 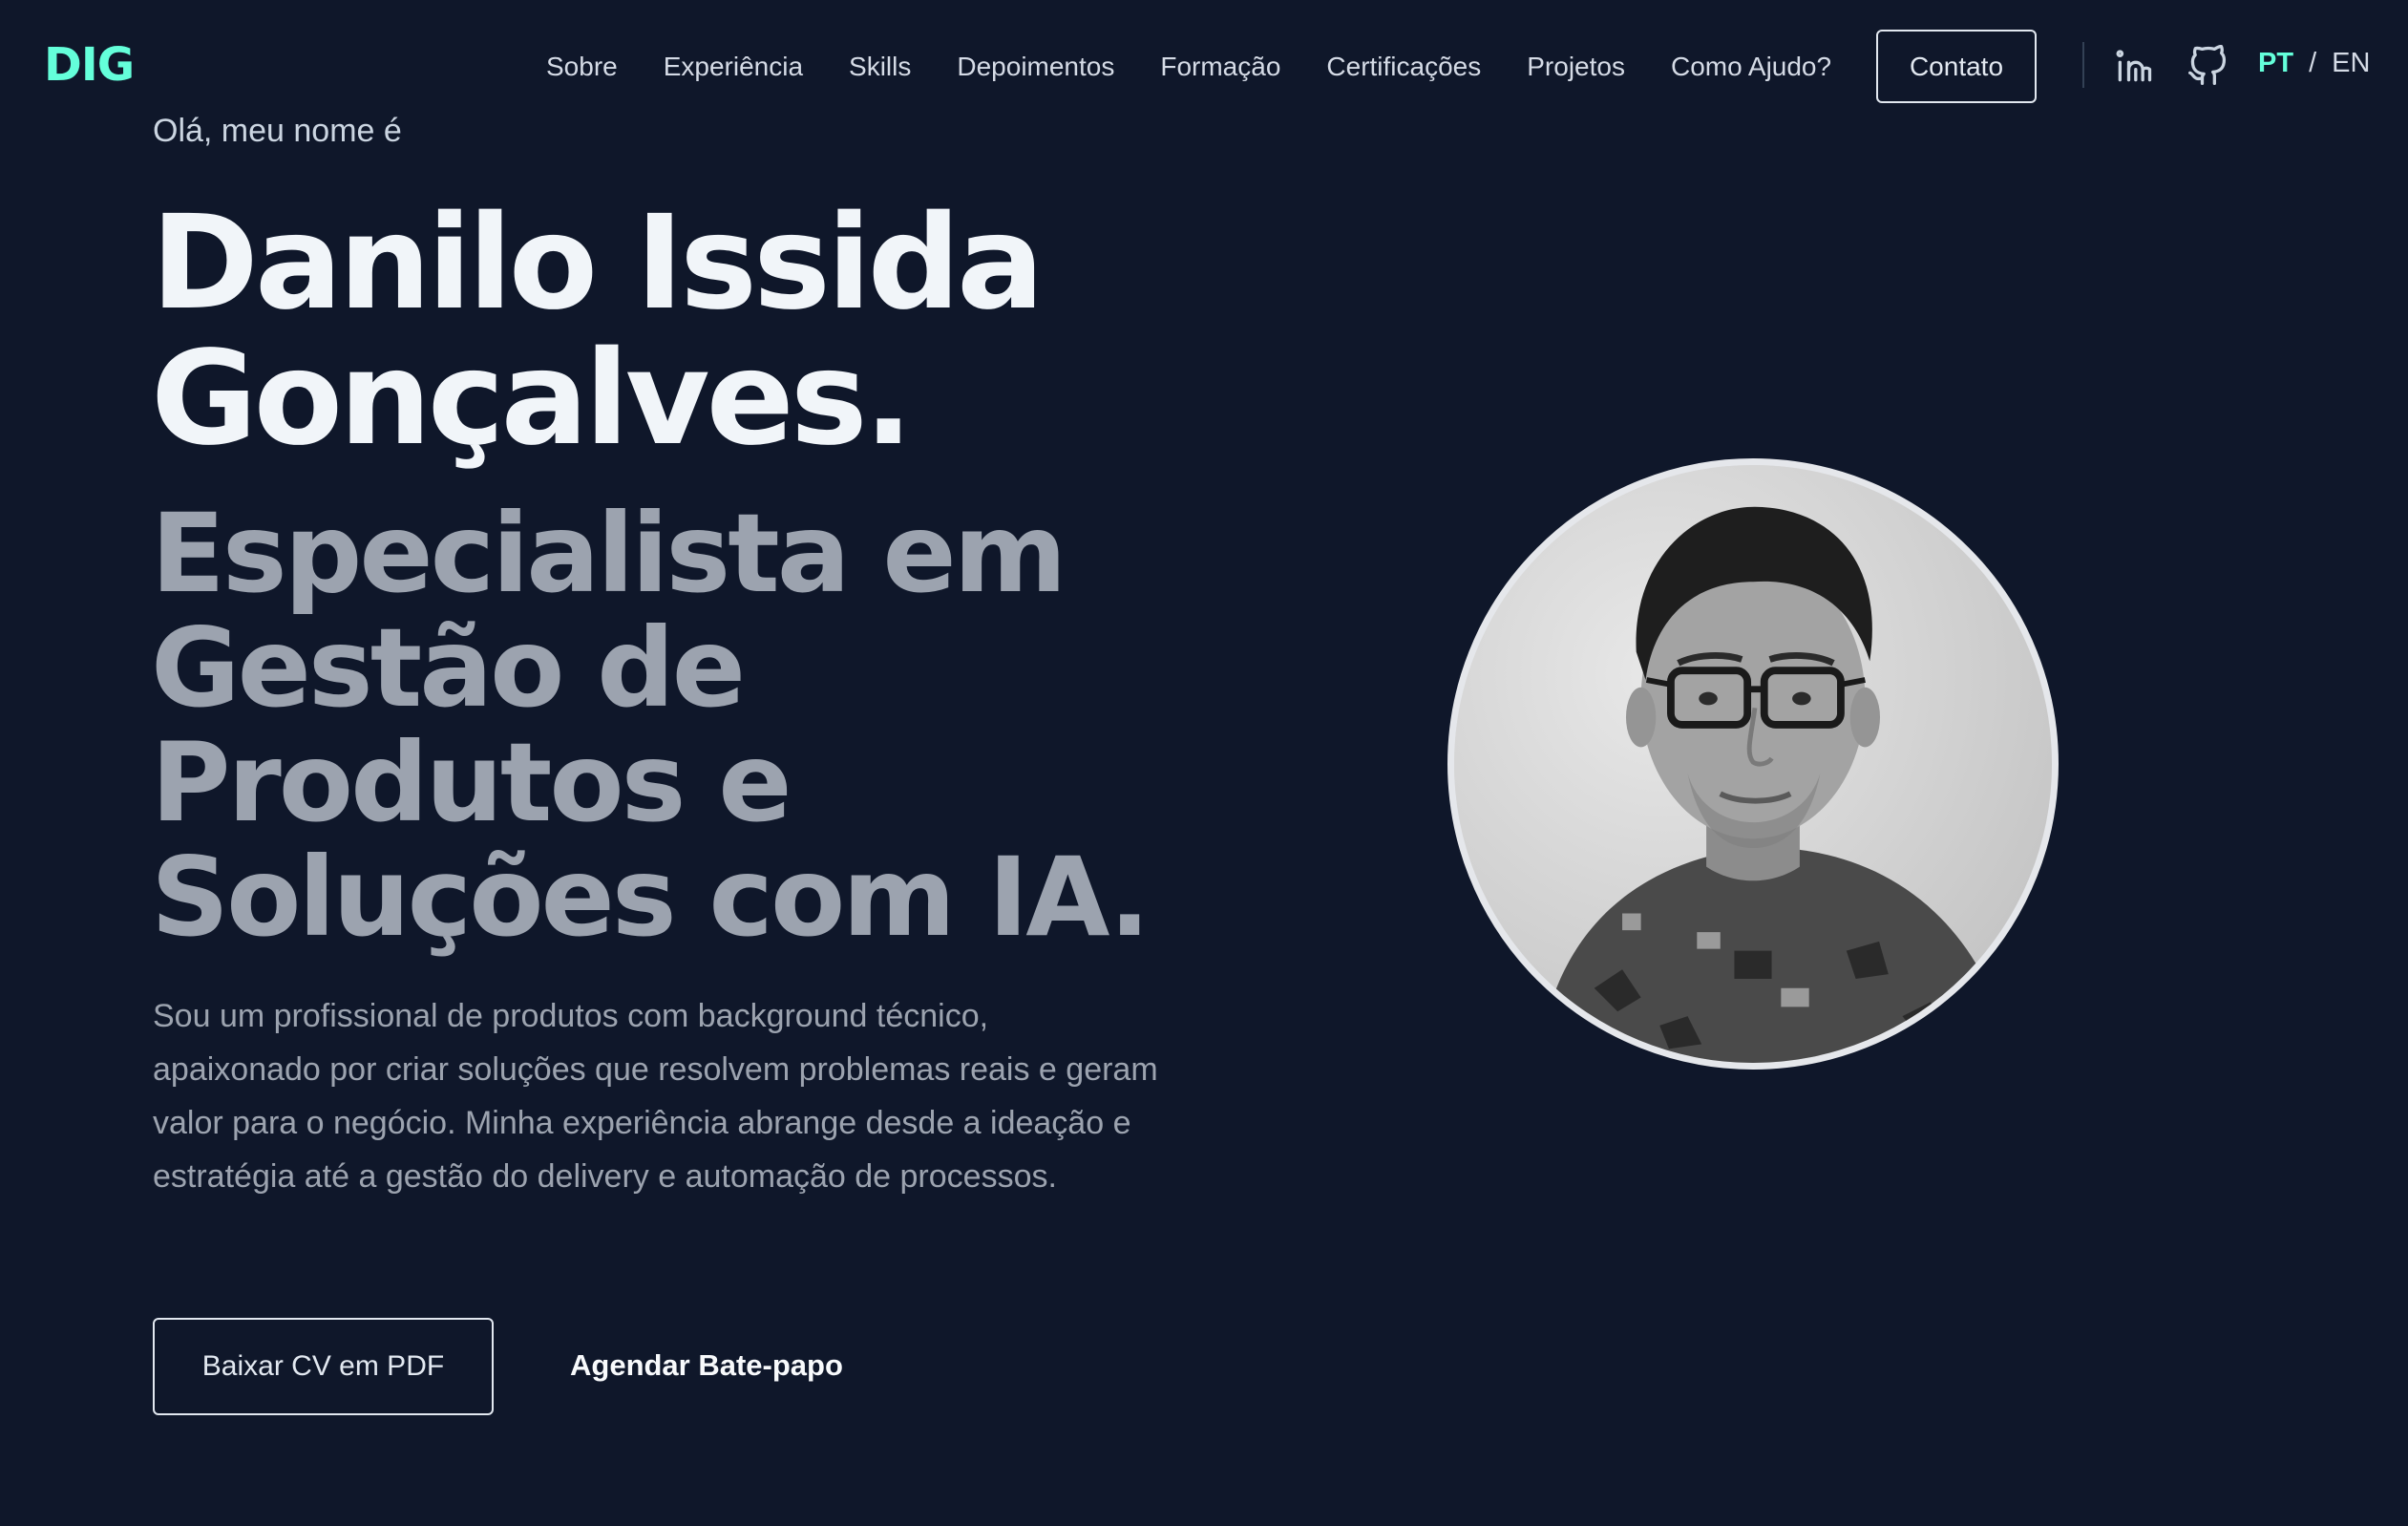 I want to click on github-link, so click(x=2207, y=66).